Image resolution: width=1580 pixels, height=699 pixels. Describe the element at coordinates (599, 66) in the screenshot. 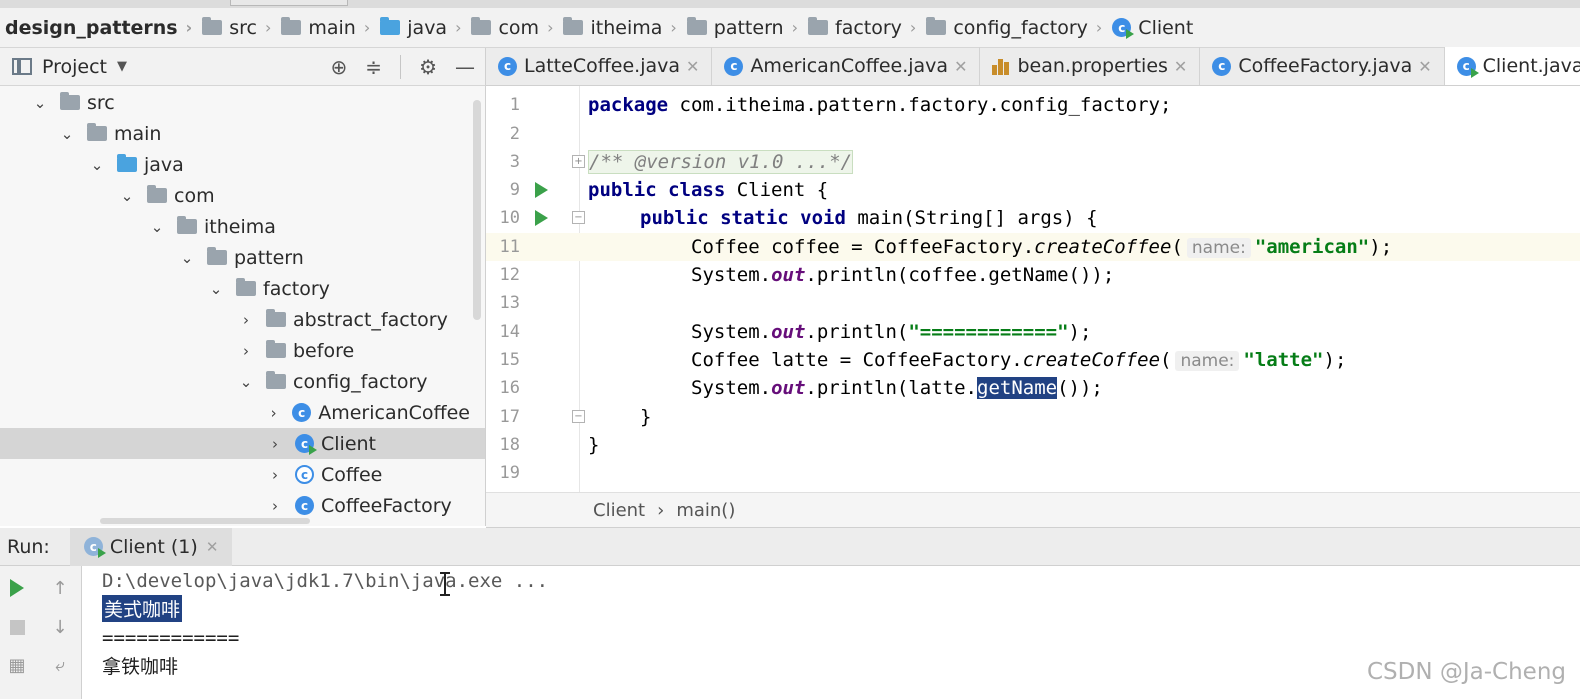

I see `tab-latte-coffee: c LatteCoffee.java ✕` at that location.